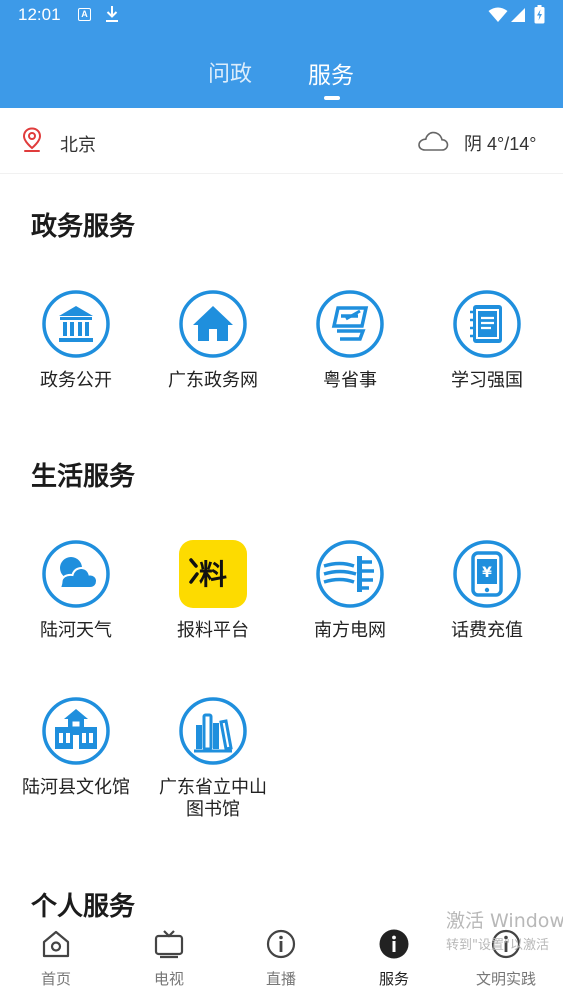 This screenshot has width=563, height=1000. What do you see at coordinates (539, 14) in the screenshot?
I see `battery-icon` at bounding box center [539, 14].